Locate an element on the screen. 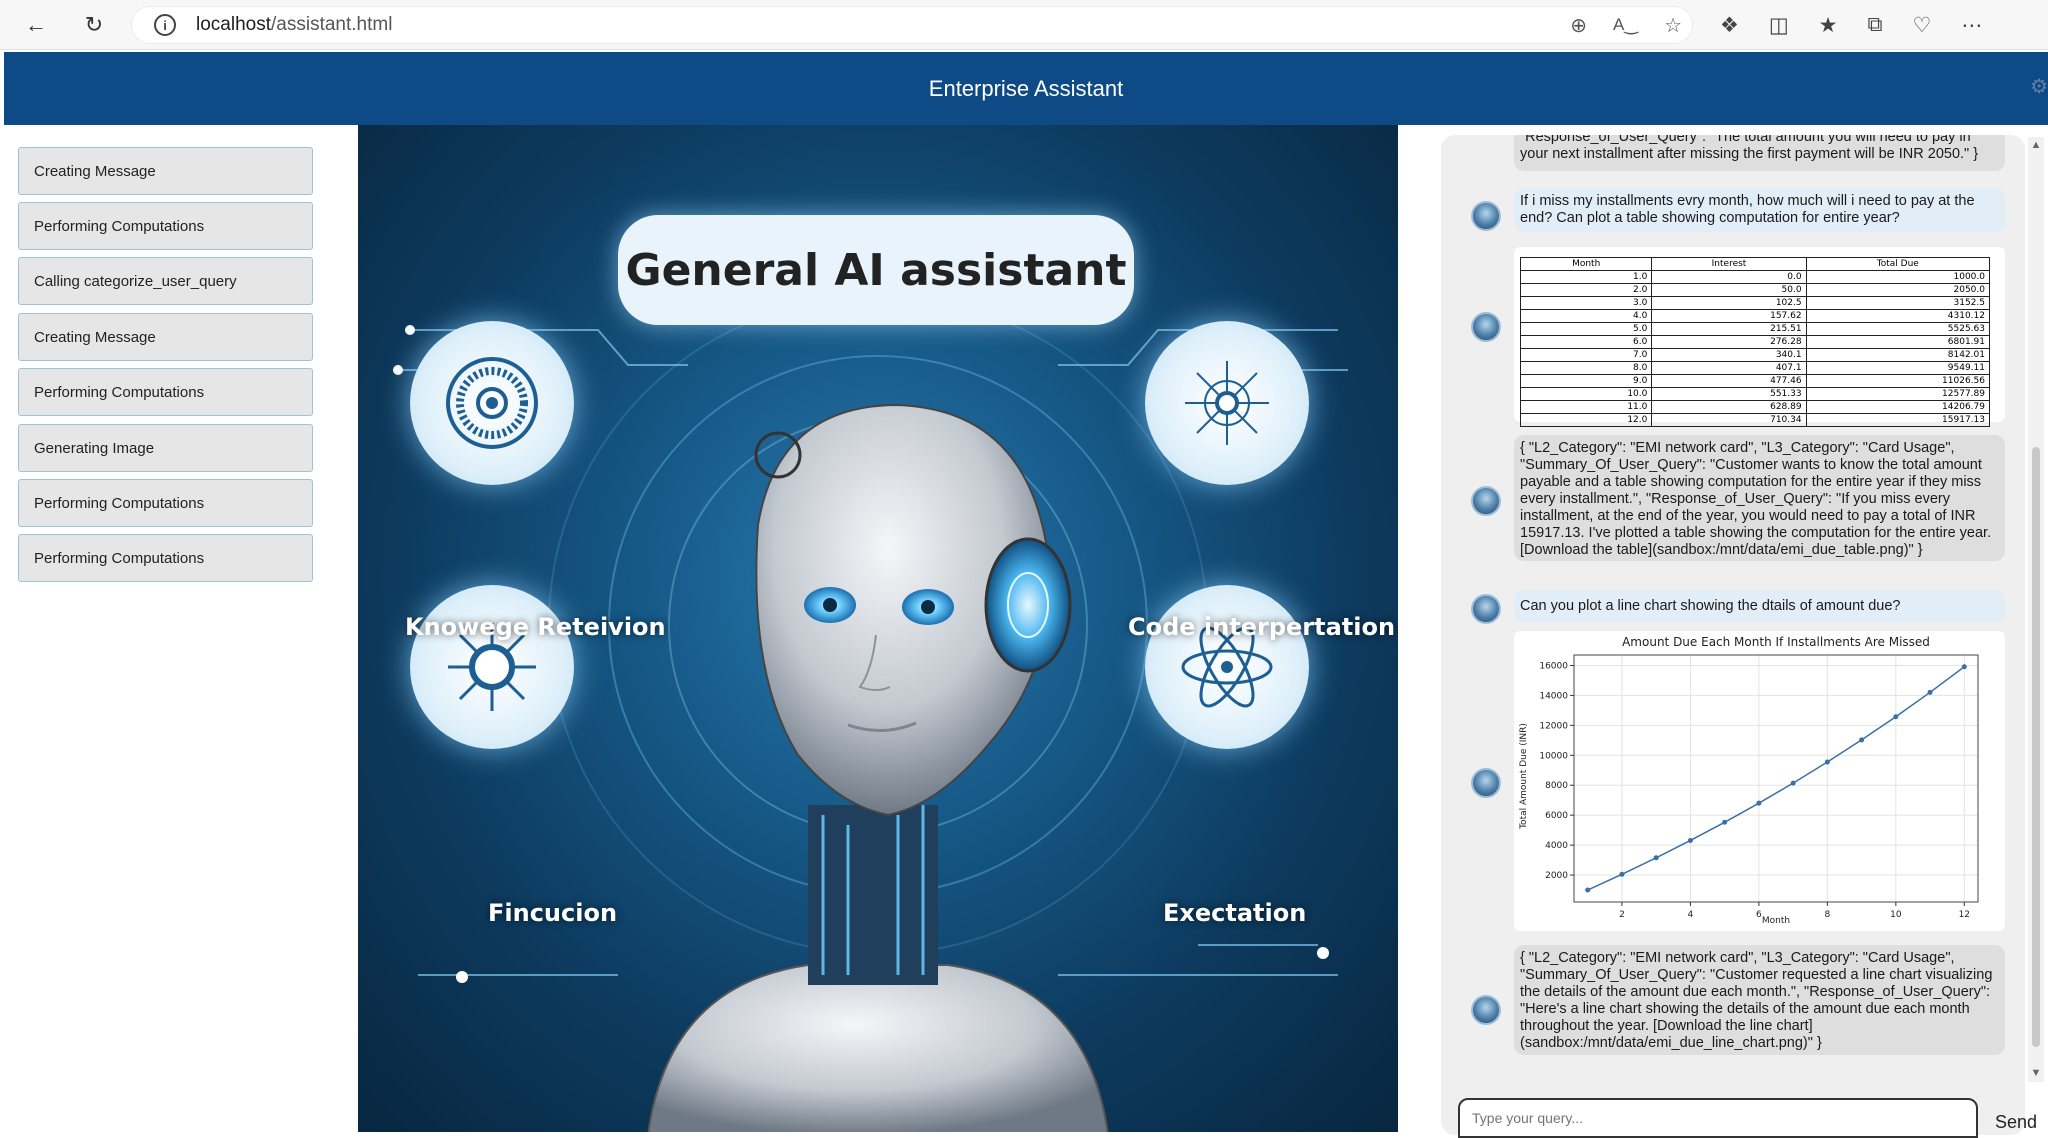  chart-xtick-label: 2 is located at coordinates (1622, 915).